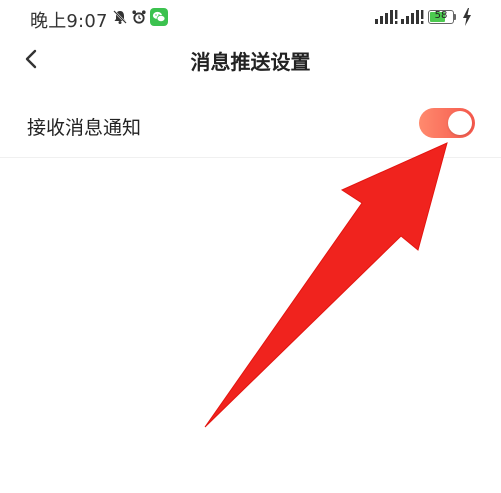 This screenshot has width=501, height=493. What do you see at coordinates (447, 123) in the screenshot?
I see `notification-toggle` at bounding box center [447, 123].